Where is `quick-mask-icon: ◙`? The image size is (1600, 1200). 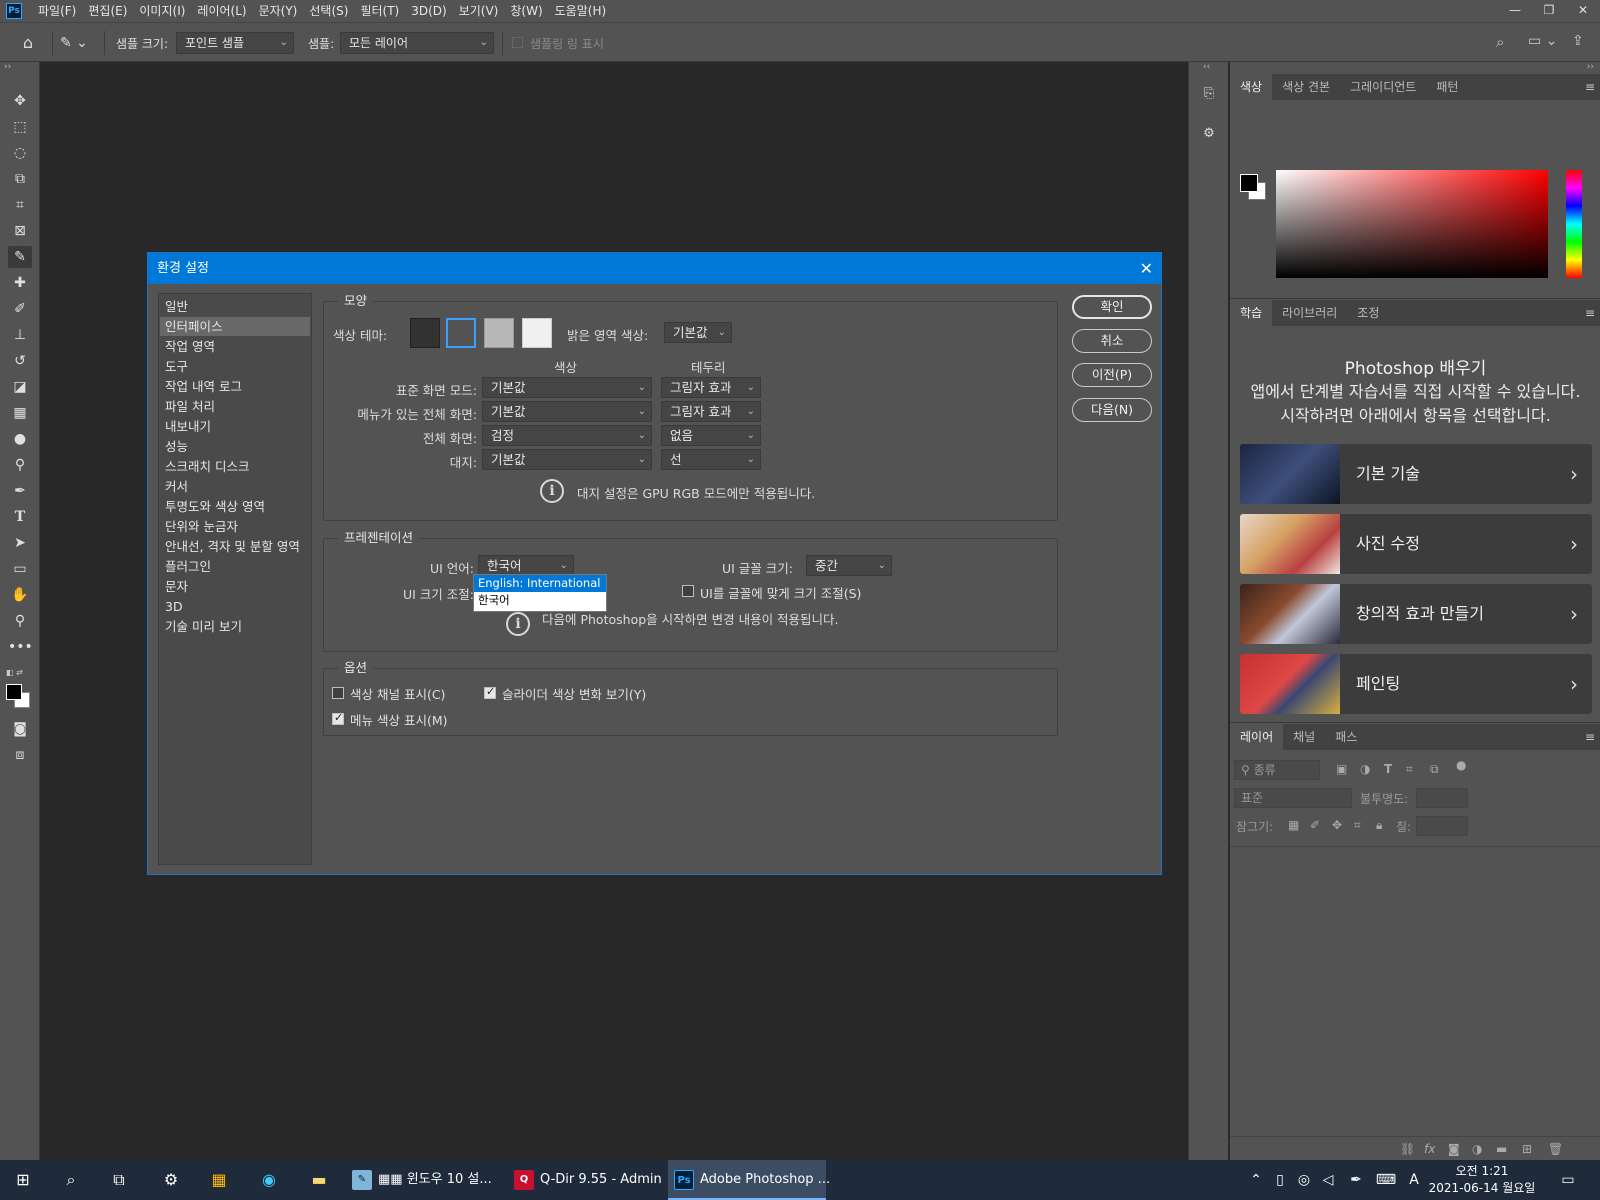
quick-mask-icon: ◙ is located at coordinates (20, 729).